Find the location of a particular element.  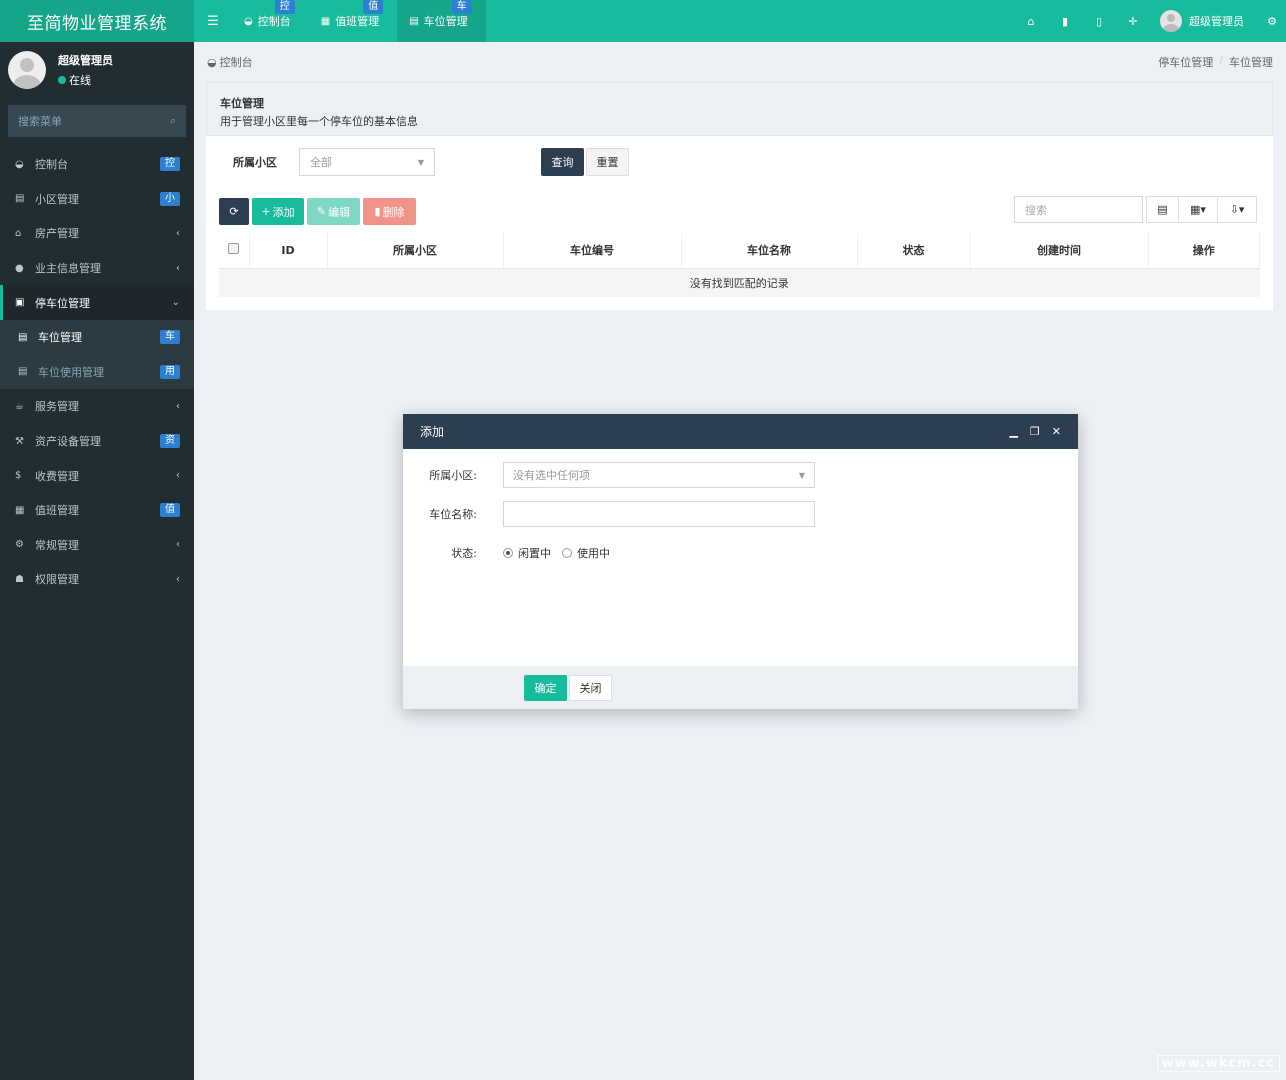

delete-label: 删除 is located at coordinates (393, 212).